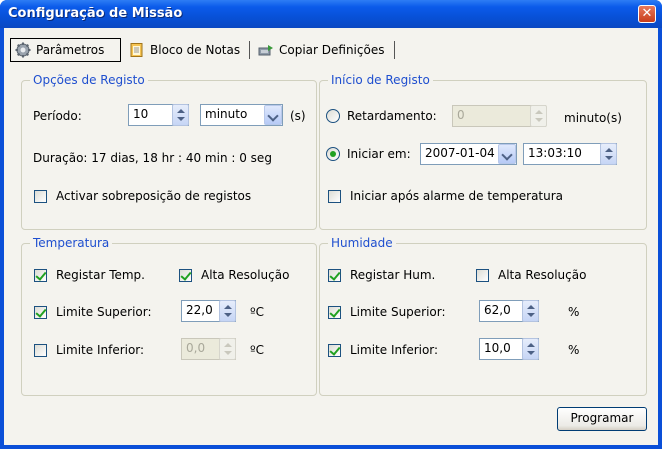  Describe the element at coordinates (185, 275) in the screenshot. I see `temp-alta-resolucao-checkbox` at that location.